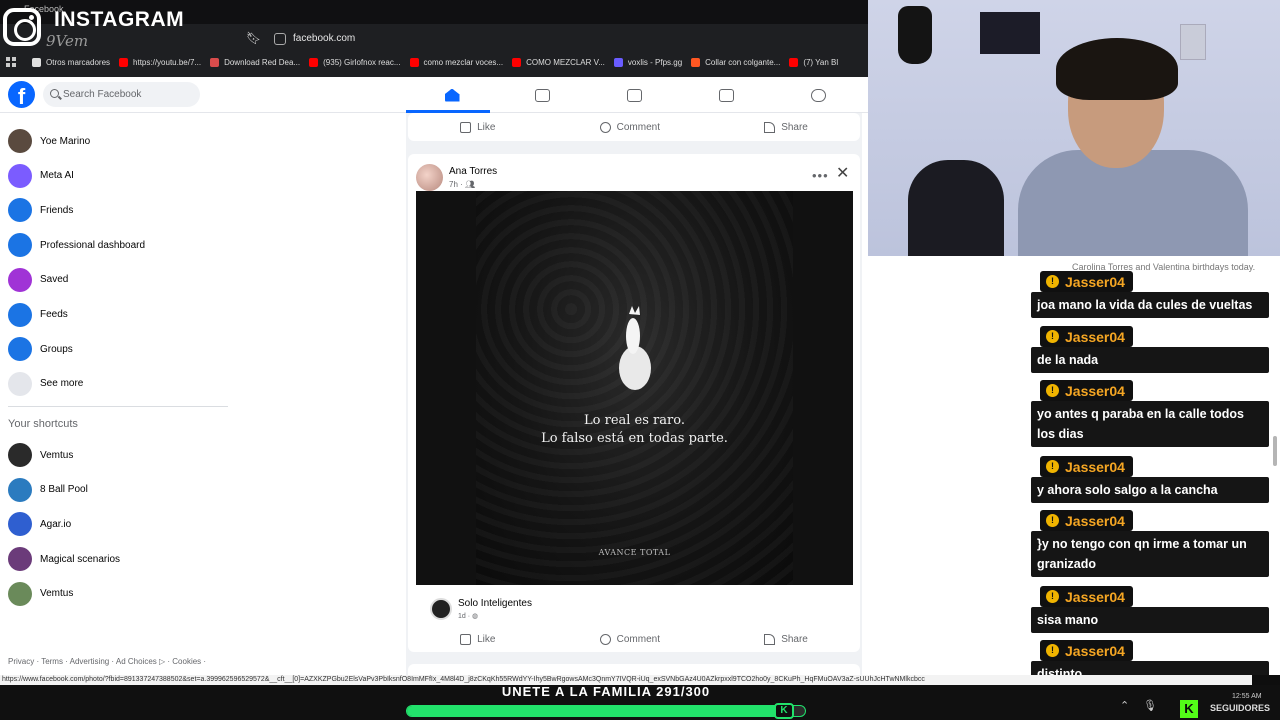 Image resolution: width=1280 pixels, height=720 pixels. I want to click on sidebar-item: Saved, so click(38, 280).